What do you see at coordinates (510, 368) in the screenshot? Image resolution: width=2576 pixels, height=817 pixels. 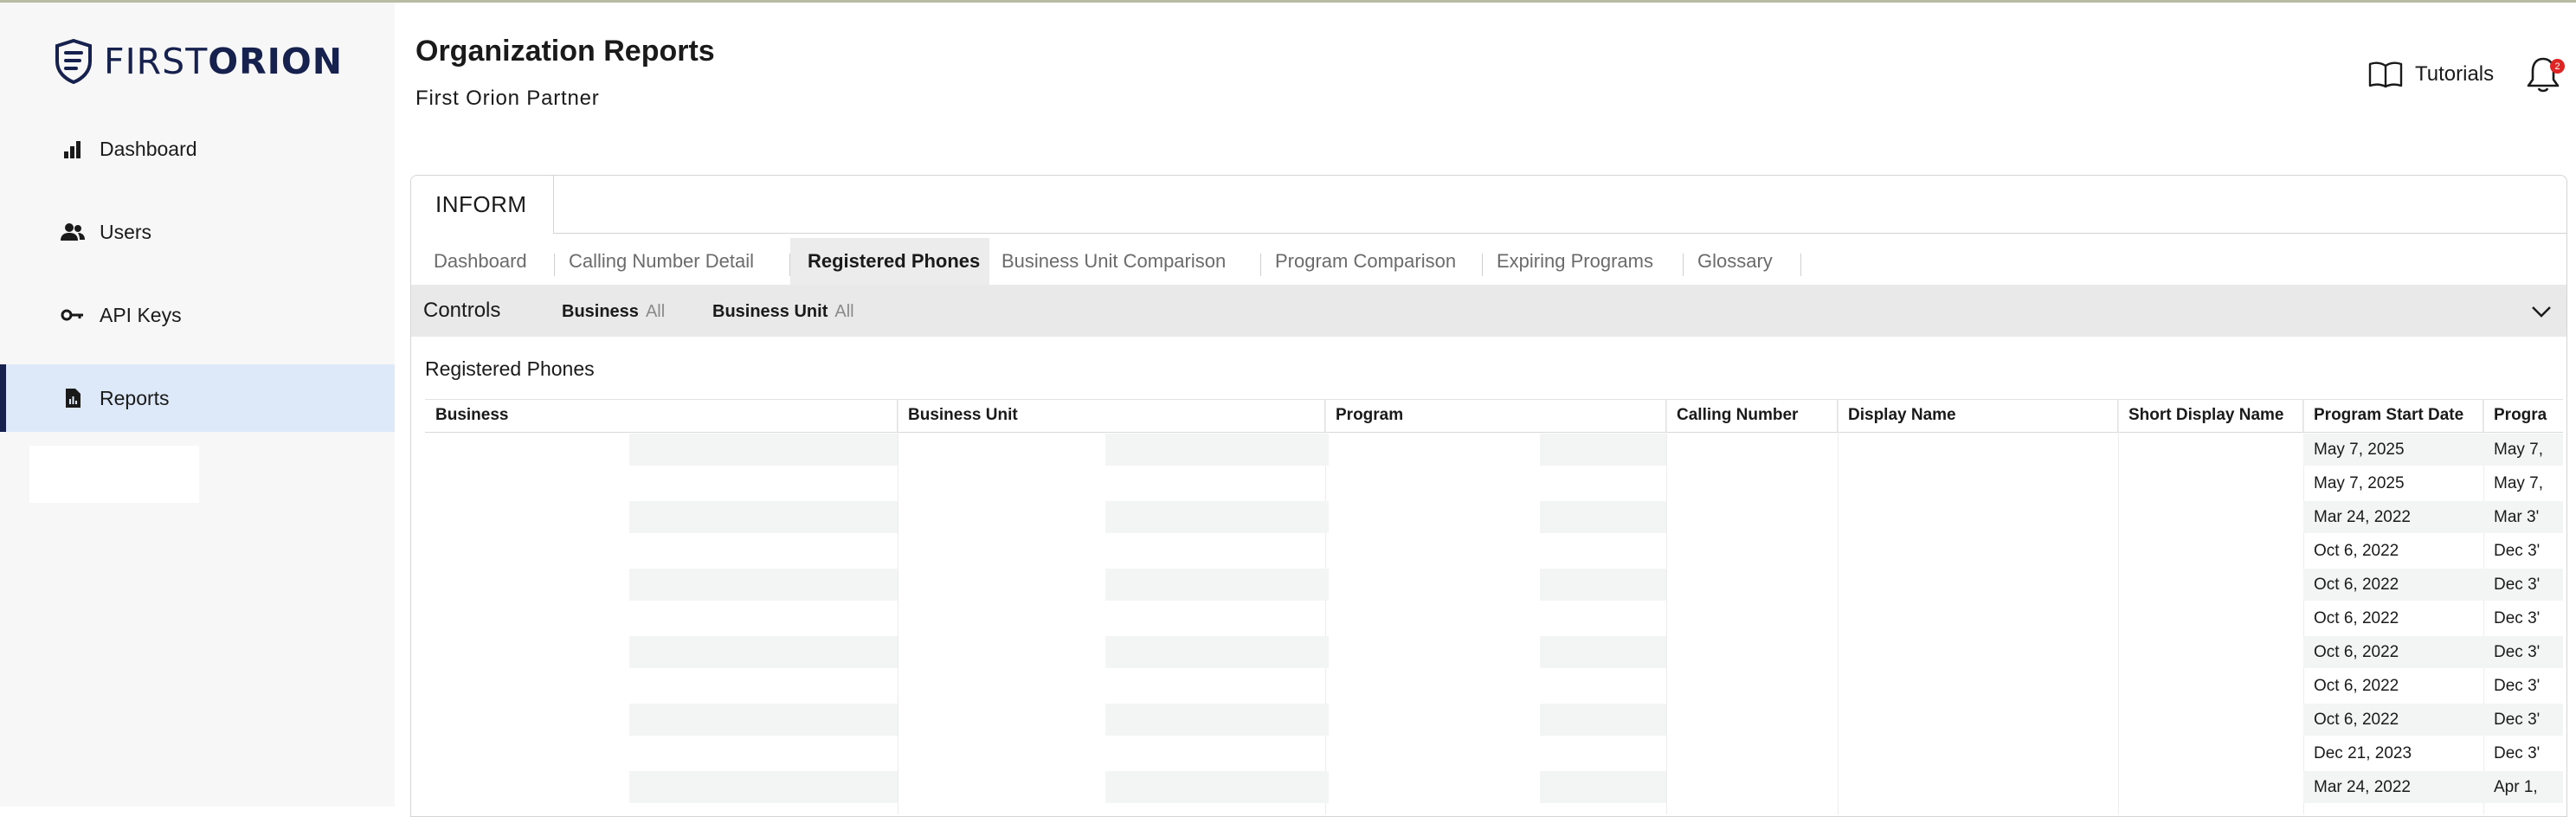 I see `section-title: Registered Phones` at bounding box center [510, 368].